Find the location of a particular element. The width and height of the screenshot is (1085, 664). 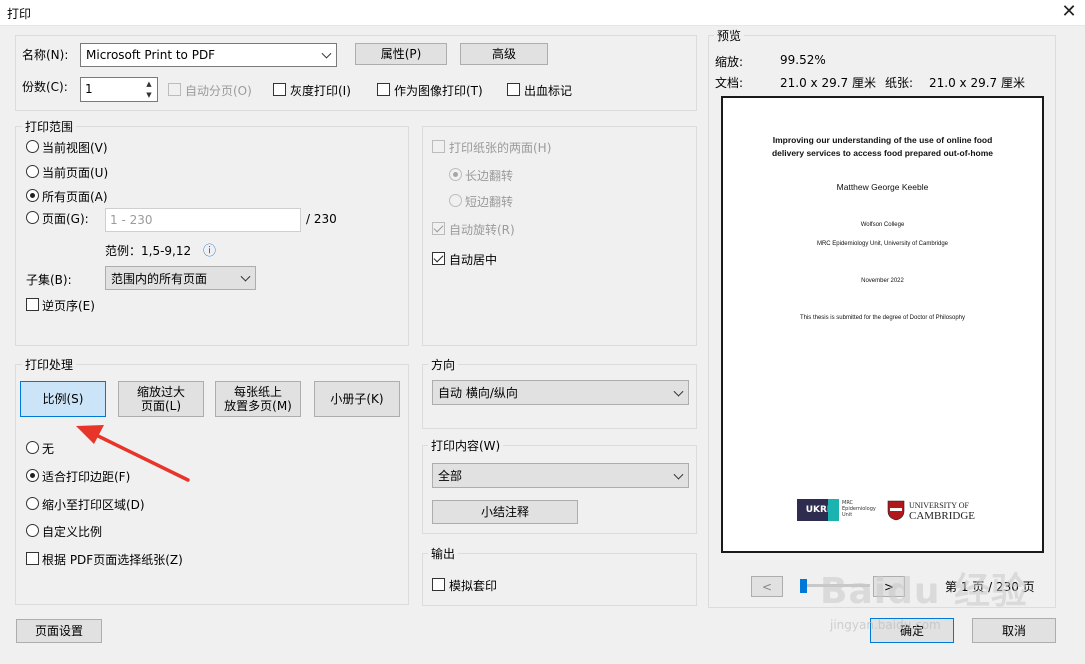

document-size-label: 文档: is located at coordinates (729, 83).